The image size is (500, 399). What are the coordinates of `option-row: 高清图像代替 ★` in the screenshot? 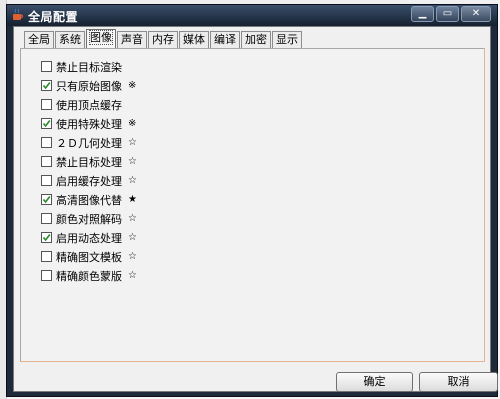 It's located at (89, 199).